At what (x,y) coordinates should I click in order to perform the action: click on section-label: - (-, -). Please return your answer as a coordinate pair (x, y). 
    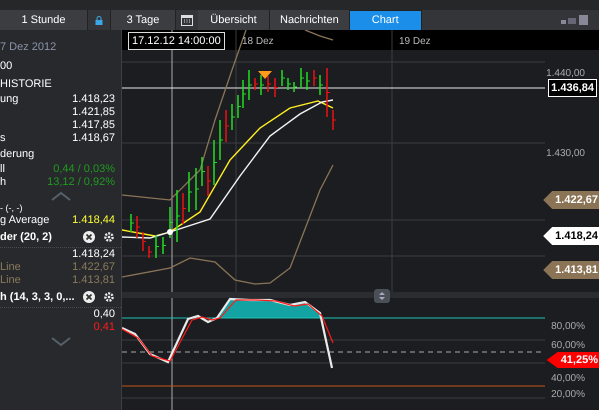
    Looking at the image, I should click on (11, 208).